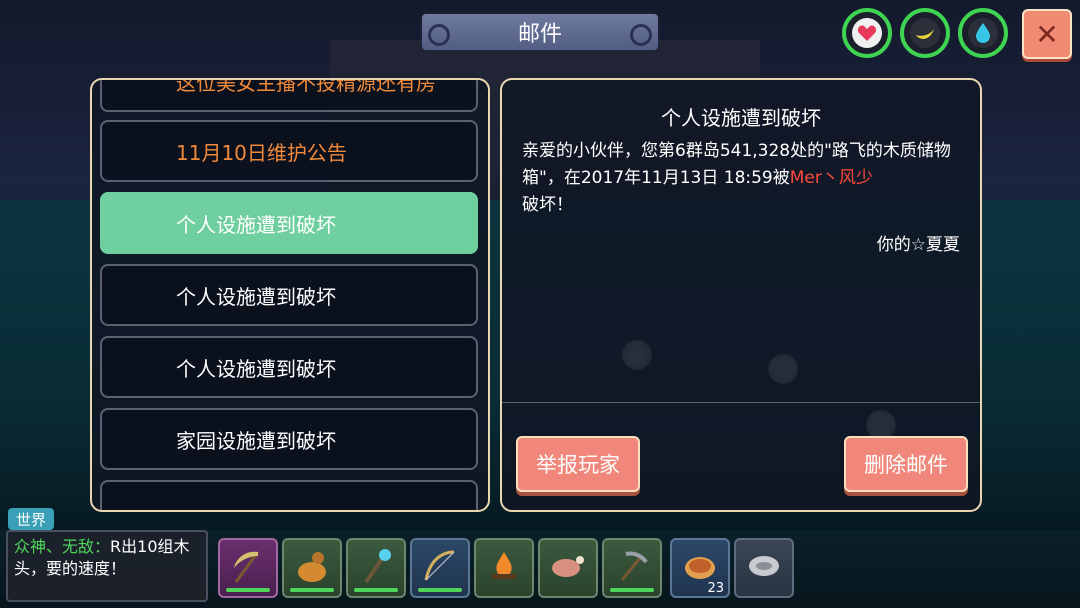  I want to click on mail-title-banner: 邮件, so click(540, 32).